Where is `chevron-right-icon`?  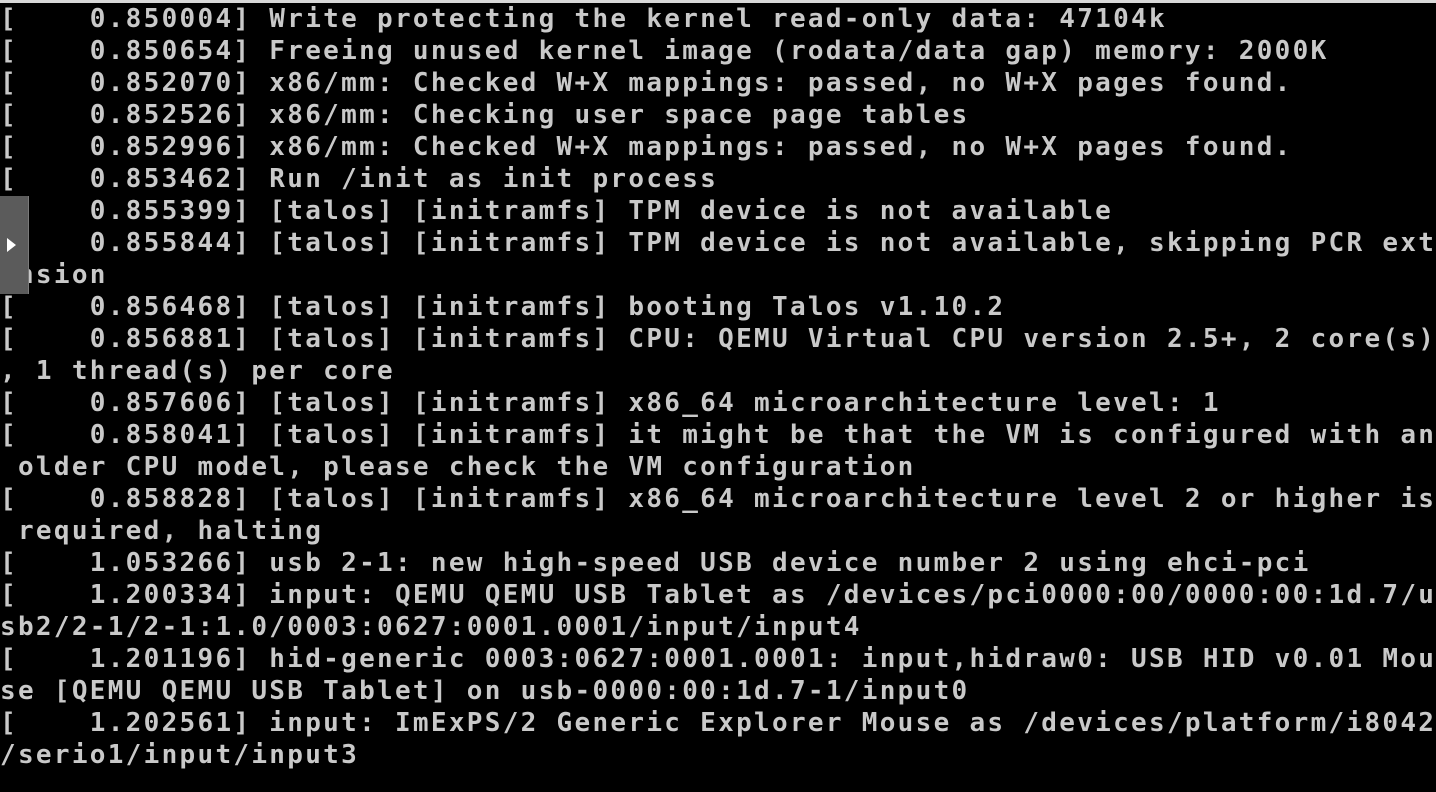 chevron-right-icon is located at coordinates (11, 245).